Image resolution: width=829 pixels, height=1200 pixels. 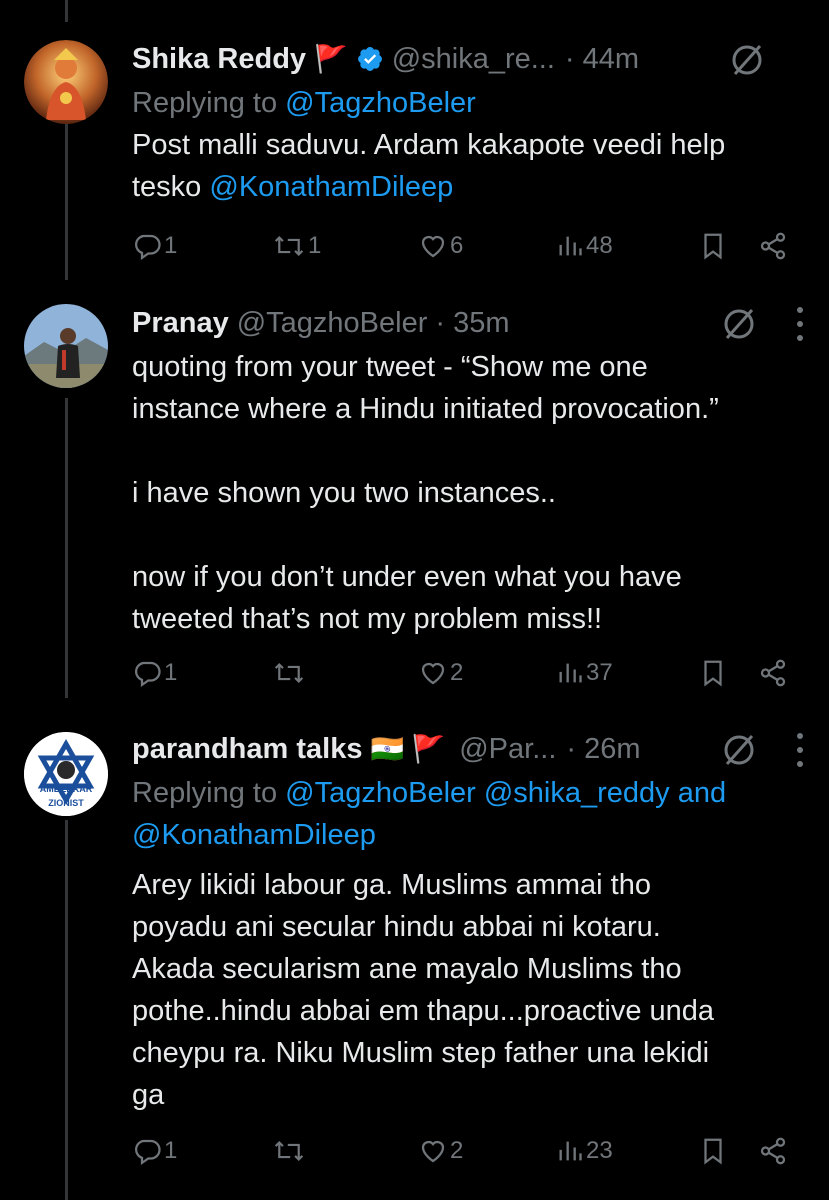 I want to click on replying-mention: @TagzhoBeler, so click(x=380, y=103).